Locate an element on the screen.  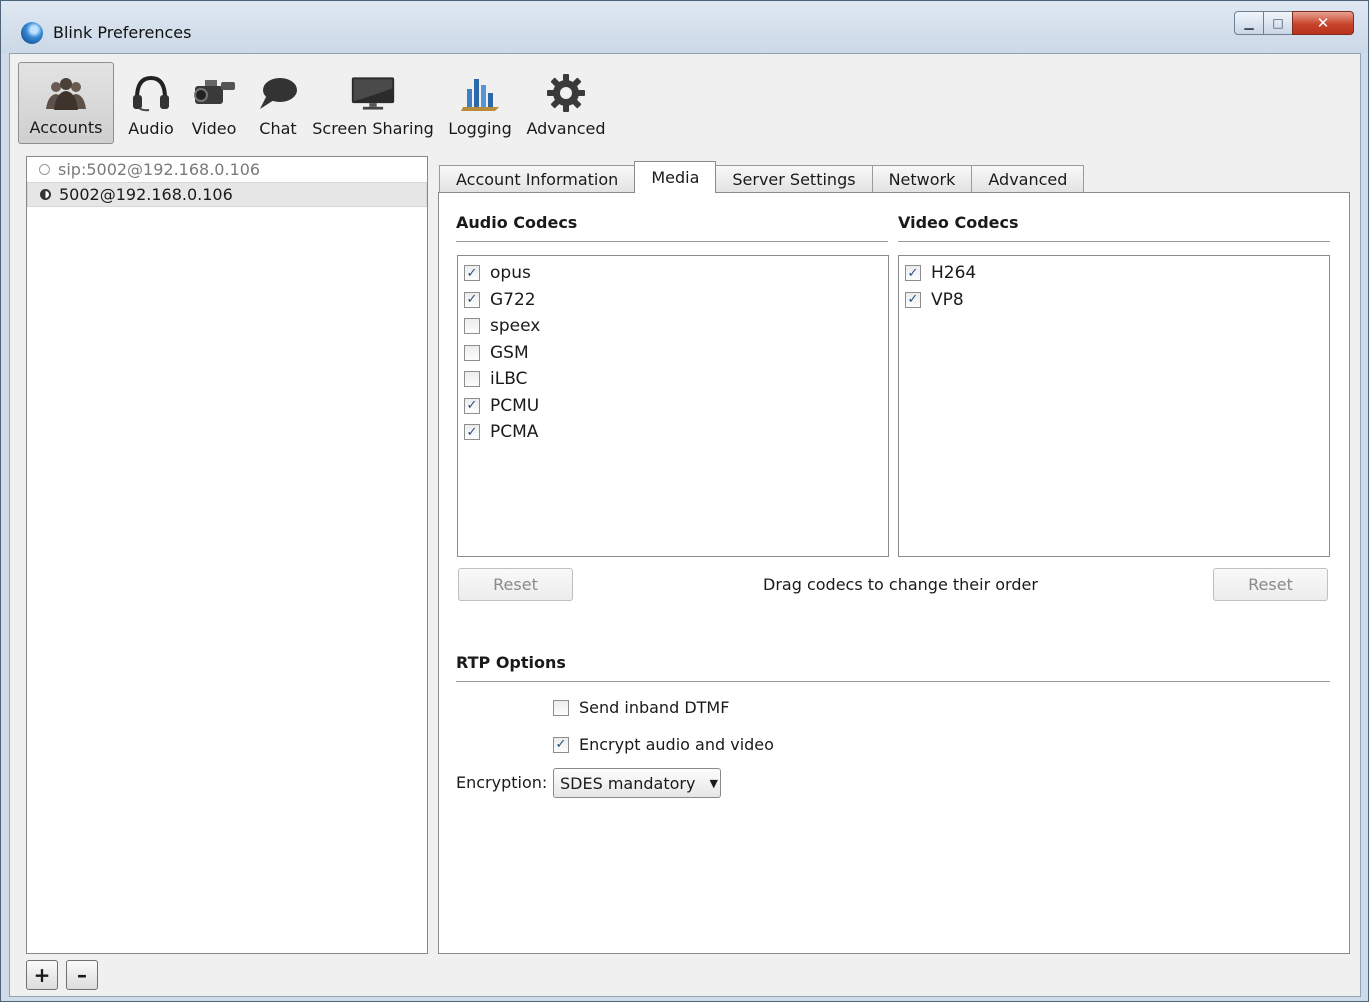
codec-label: opus is located at coordinates (510, 273).